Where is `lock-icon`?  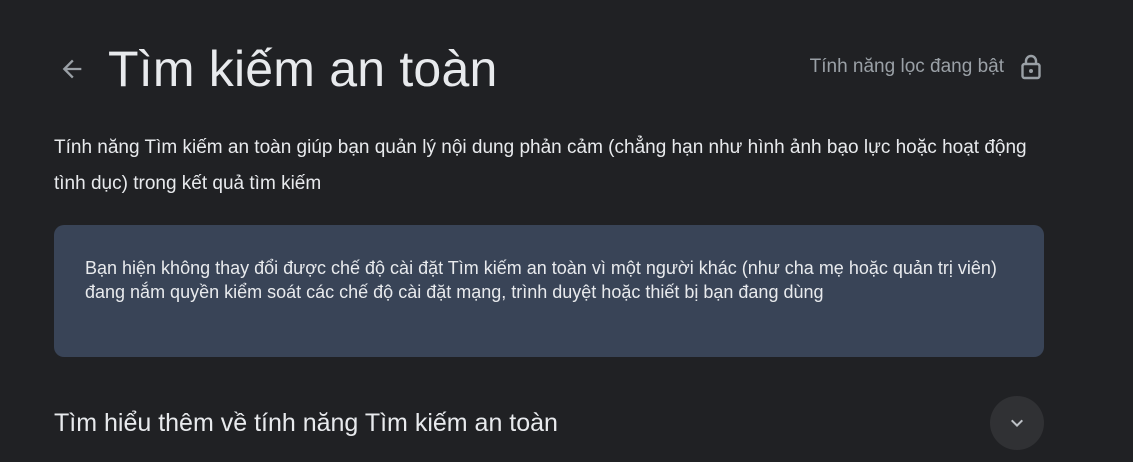 lock-icon is located at coordinates (1031, 67).